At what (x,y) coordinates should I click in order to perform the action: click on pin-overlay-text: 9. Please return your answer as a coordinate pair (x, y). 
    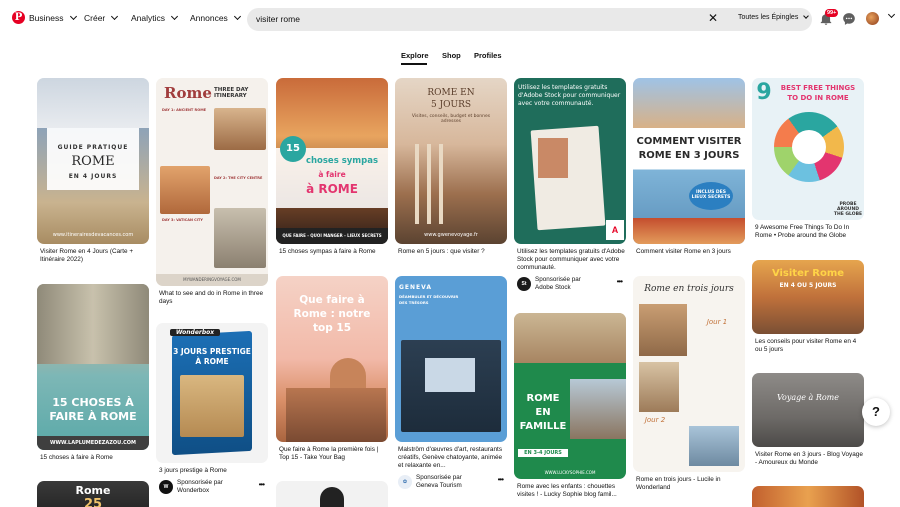
    Looking at the image, I should click on (764, 92).